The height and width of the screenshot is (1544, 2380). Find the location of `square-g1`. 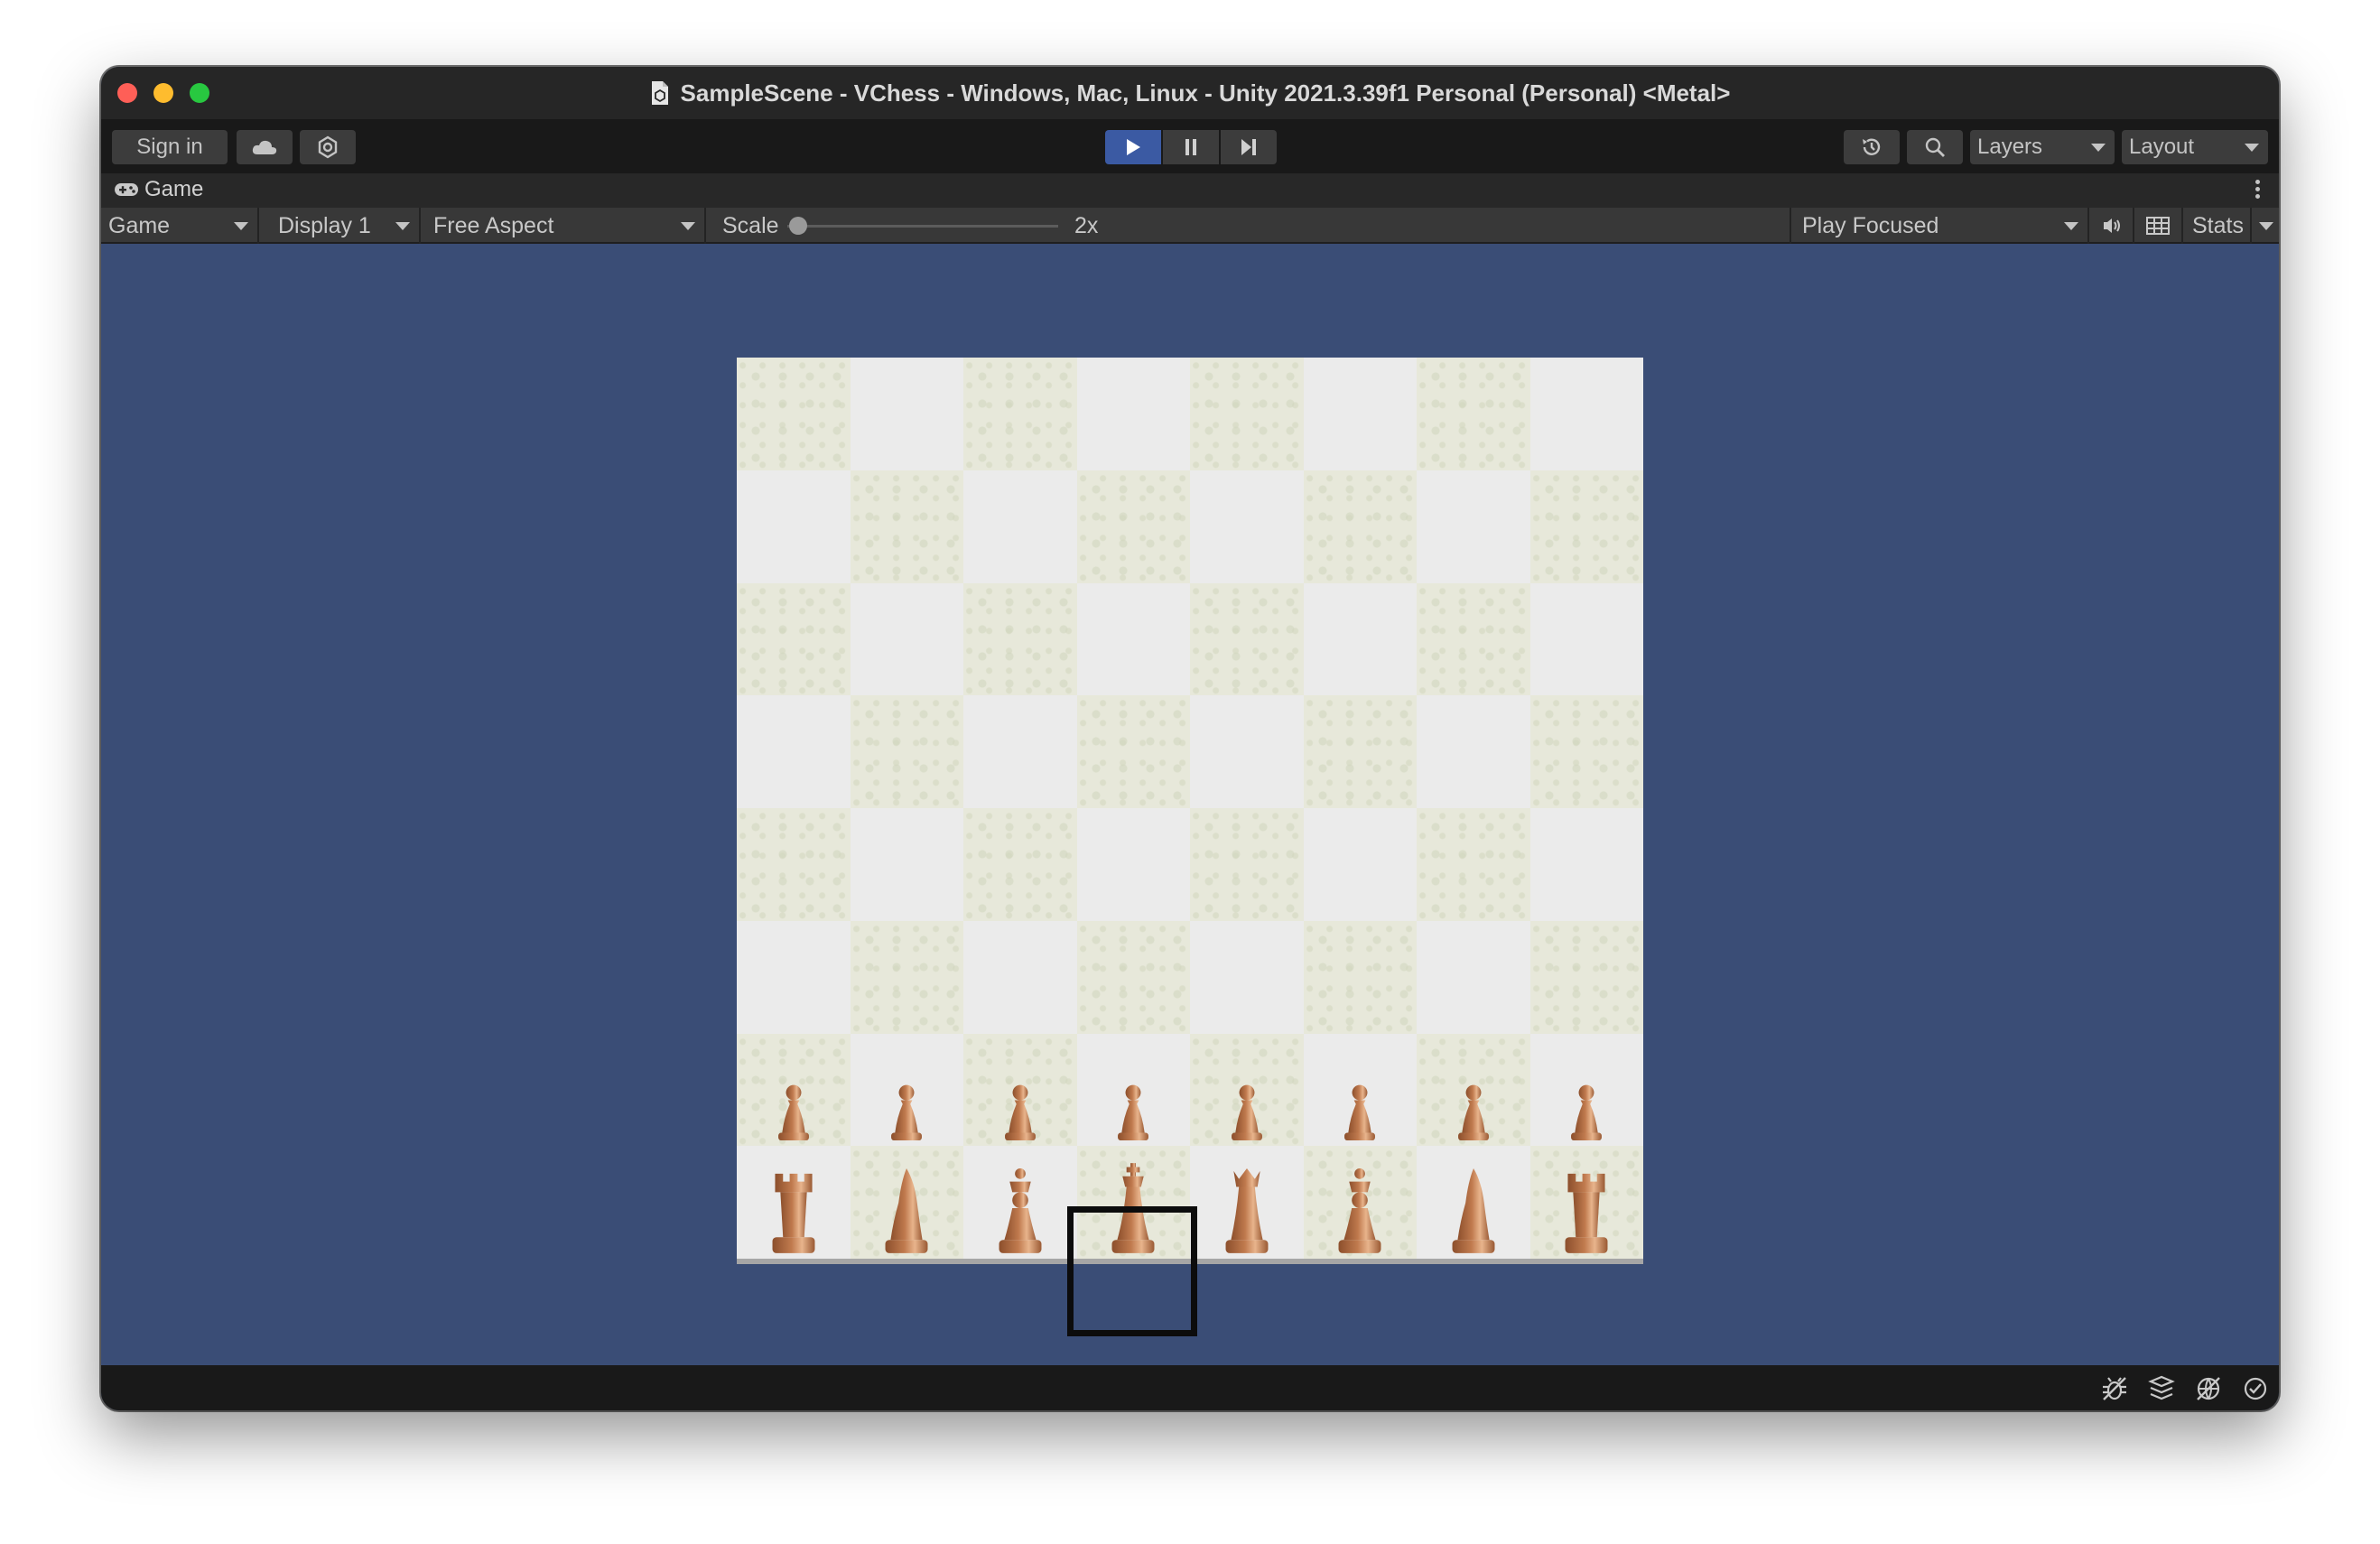

square-g1 is located at coordinates (1473, 1202).